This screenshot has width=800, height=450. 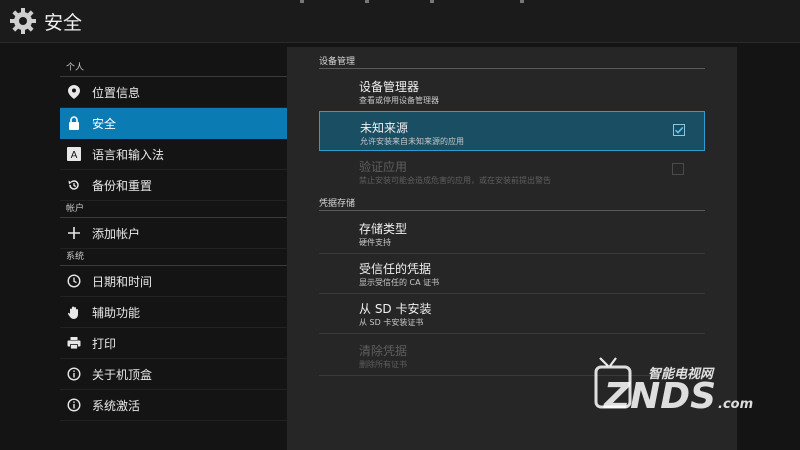 I want to click on pref-unknown-sources: 未知来源 允许安装来自未知来源的应用, so click(x=512, y=131).